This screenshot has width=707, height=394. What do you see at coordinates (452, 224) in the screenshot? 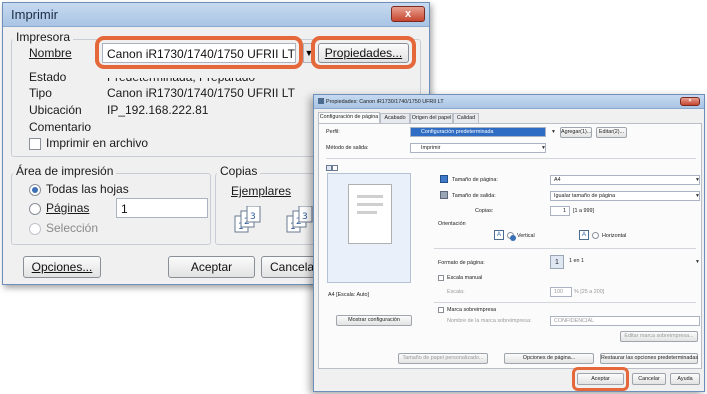
I see `orientation-label: Orientación` at bounding box center [452, 224].